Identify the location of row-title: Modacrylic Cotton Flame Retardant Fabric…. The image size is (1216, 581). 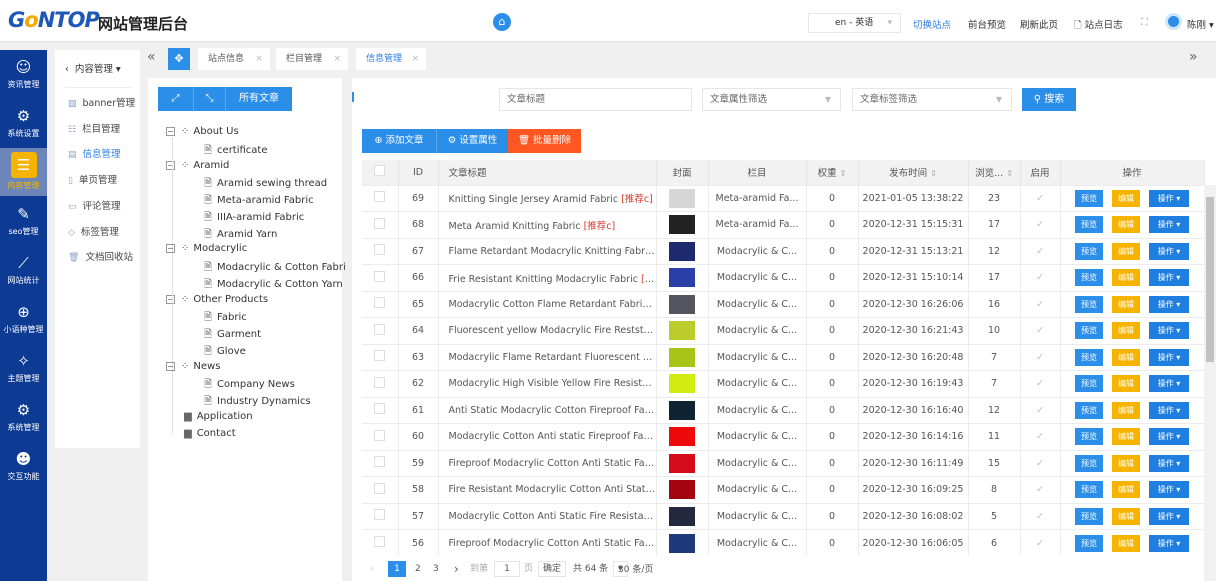
(547, 304).